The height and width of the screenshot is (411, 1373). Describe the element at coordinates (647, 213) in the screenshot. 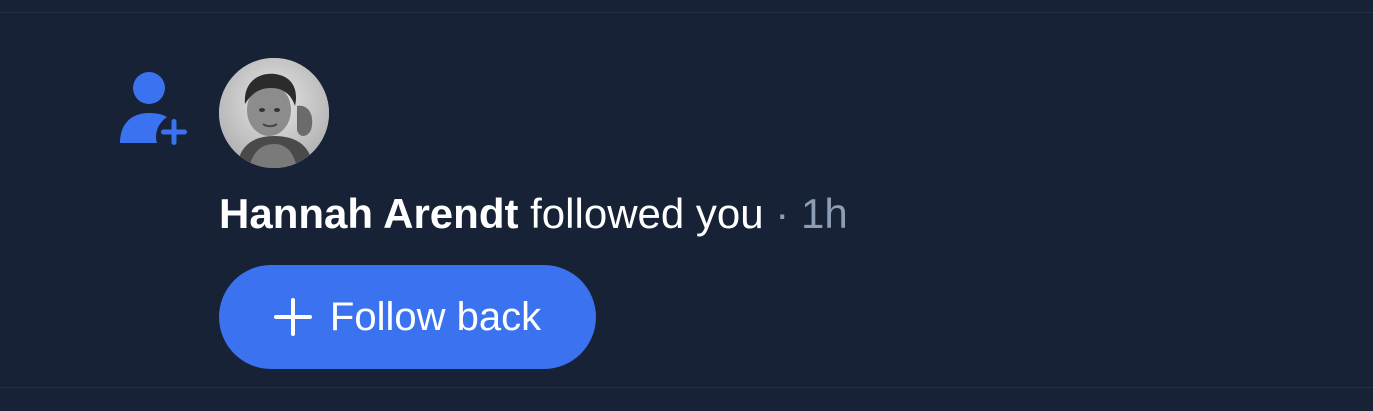

I see `notification-action: followed you` at that location.